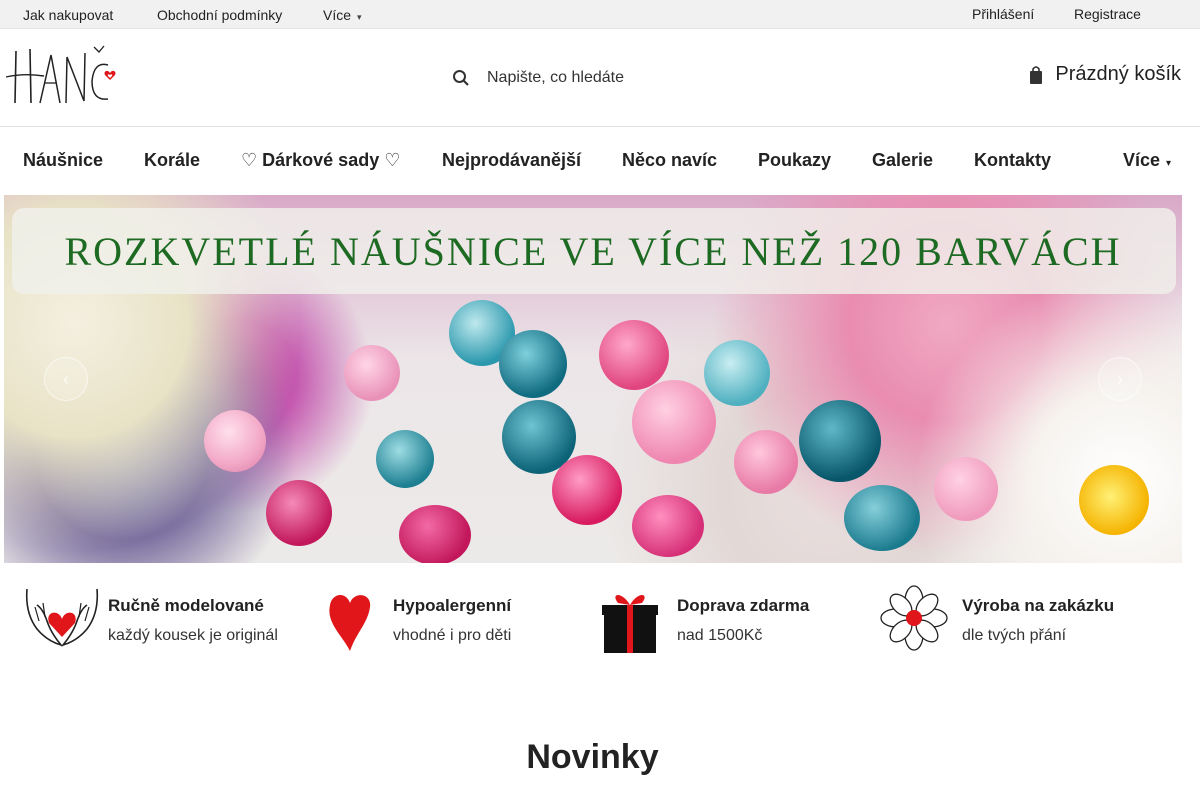 Image resolution: width=1200 pixels, height=800 pixels. Describe the element at coordinates (1026, 618) in the screenshot. I see `feature-custom-made: Výroba na zakázku dle tvých přání` at that location.